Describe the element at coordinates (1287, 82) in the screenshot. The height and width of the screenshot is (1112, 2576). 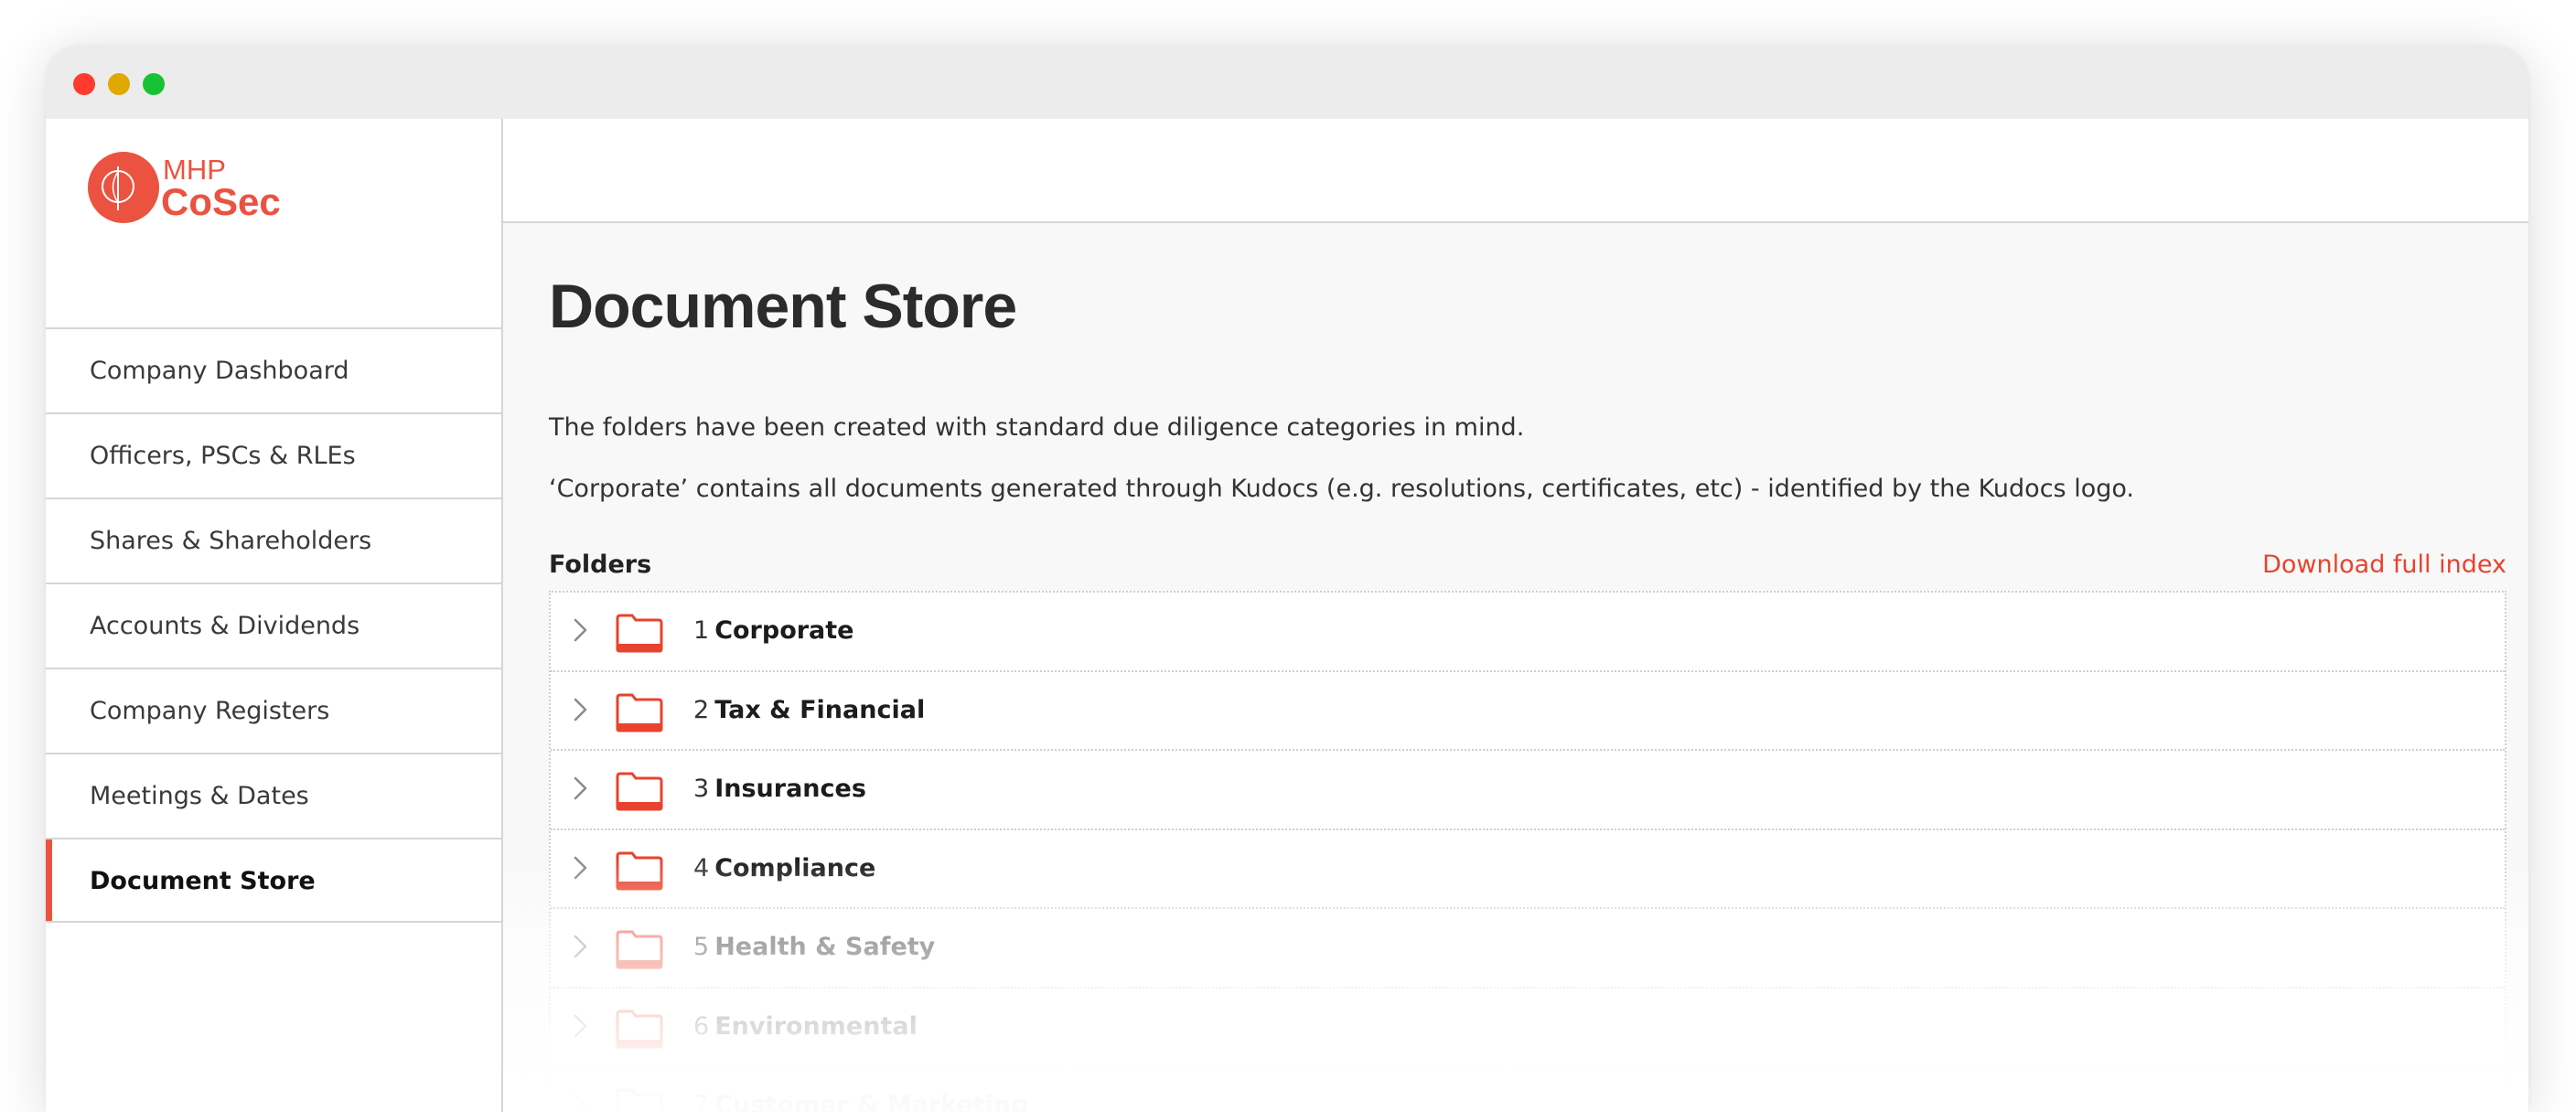
I see `window-titlebar` at that location.